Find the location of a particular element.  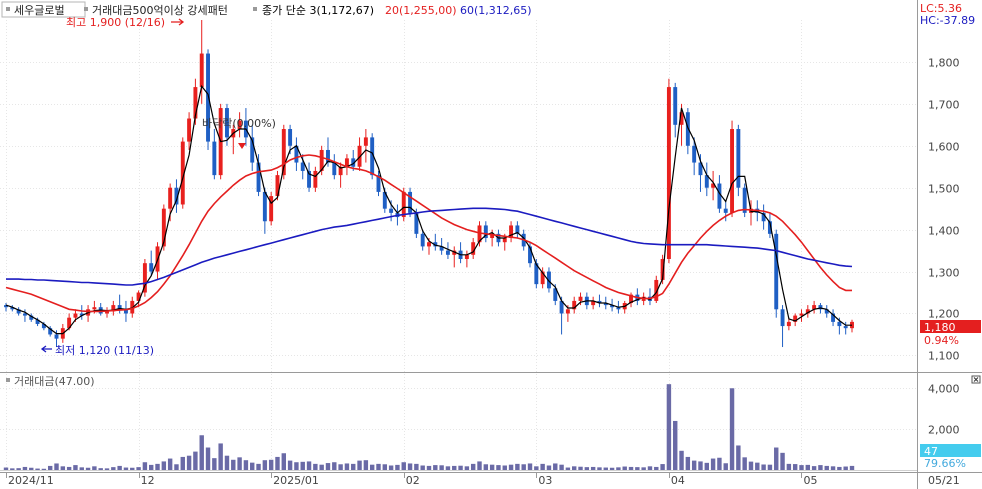

price-tick-label: 1,300 is located at coordinates (944, 273).